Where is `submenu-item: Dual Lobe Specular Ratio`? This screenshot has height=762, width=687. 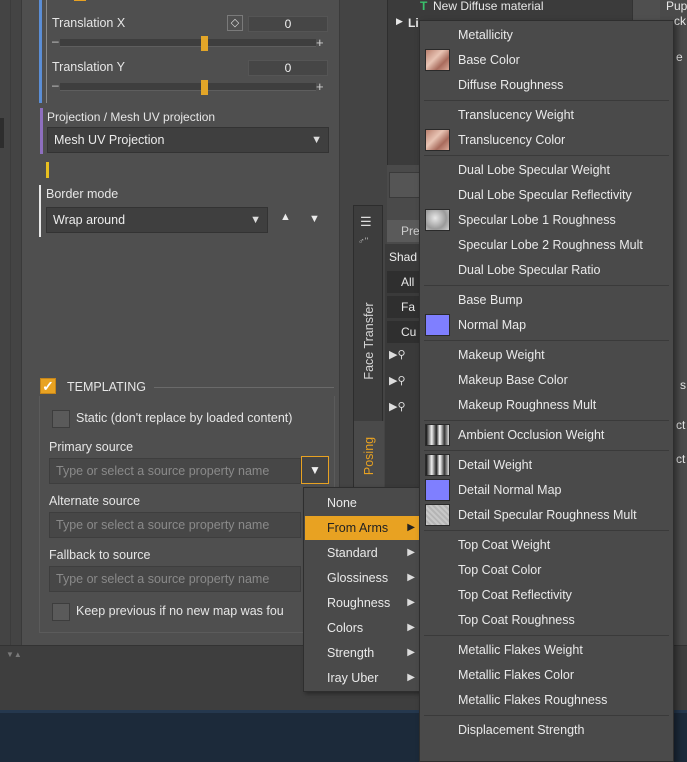 submenu-item: Dual Lobe Specular Ratio is located at coordinates (546, 270).